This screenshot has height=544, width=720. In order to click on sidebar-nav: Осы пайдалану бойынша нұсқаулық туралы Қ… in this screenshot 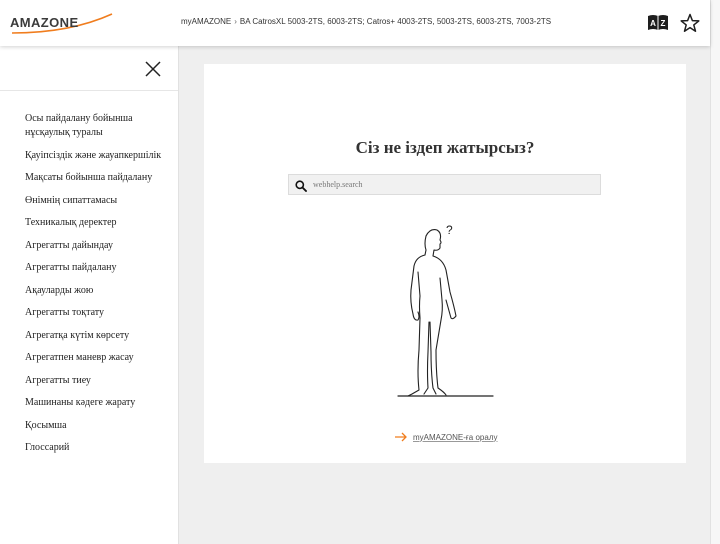, I will do `click(97, 283)`.